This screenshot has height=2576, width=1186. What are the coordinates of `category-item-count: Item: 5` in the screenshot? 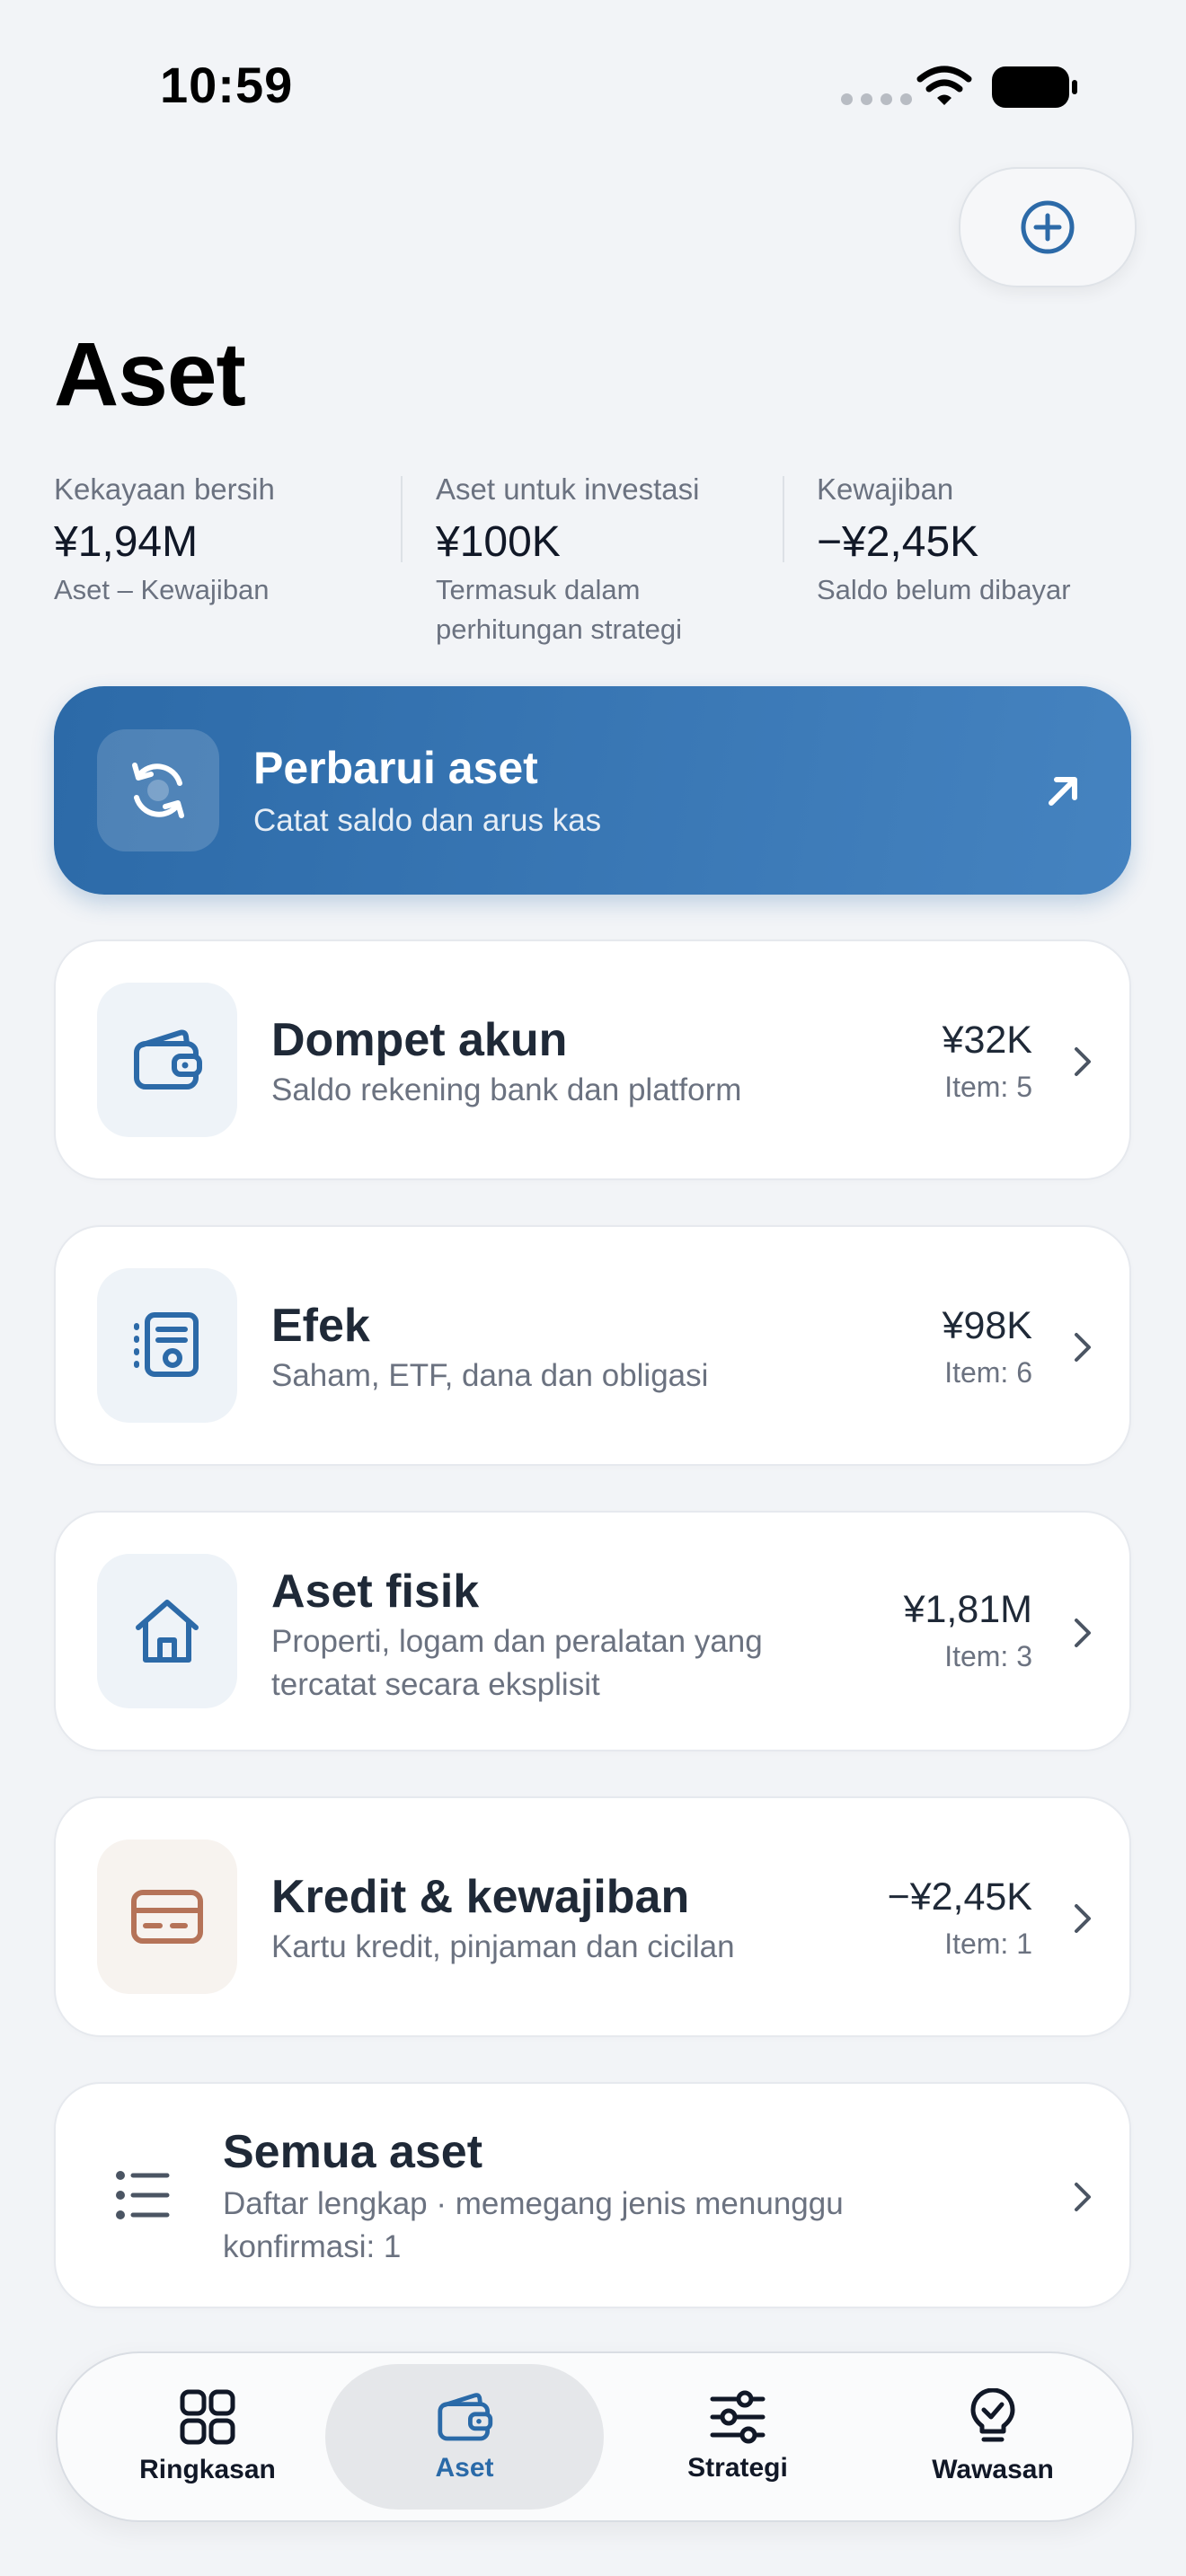 It's located at (988, 1087).